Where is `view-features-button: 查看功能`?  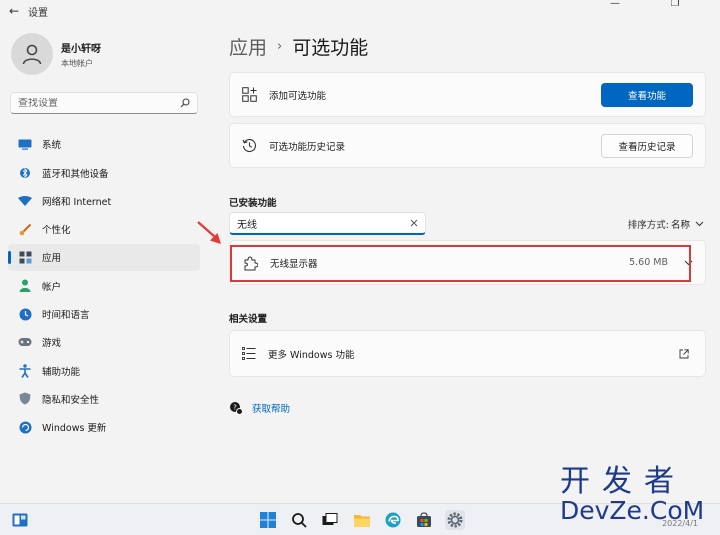 view-features-button: 查看功能 is located at coordinates (647, 94).